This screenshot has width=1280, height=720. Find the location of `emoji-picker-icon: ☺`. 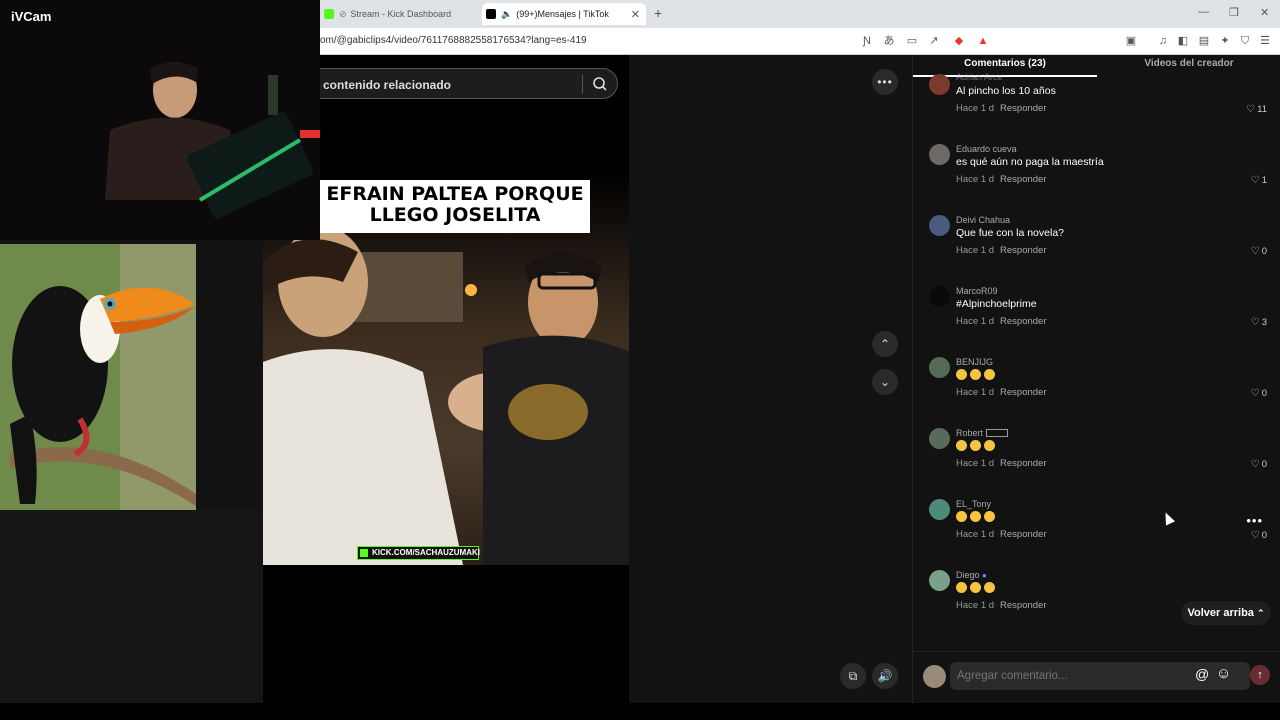

emoji-picker-icon: ☺ is located at coordinates (1223, 673).